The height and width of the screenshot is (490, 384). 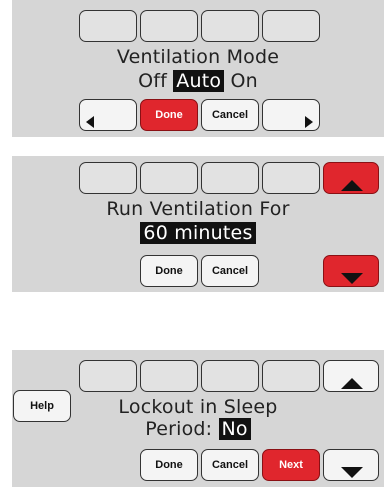 What do you see at coordinates (234, 429) in the screenshot?
I see `lockout-value: No` at bounding box center [234, 429].